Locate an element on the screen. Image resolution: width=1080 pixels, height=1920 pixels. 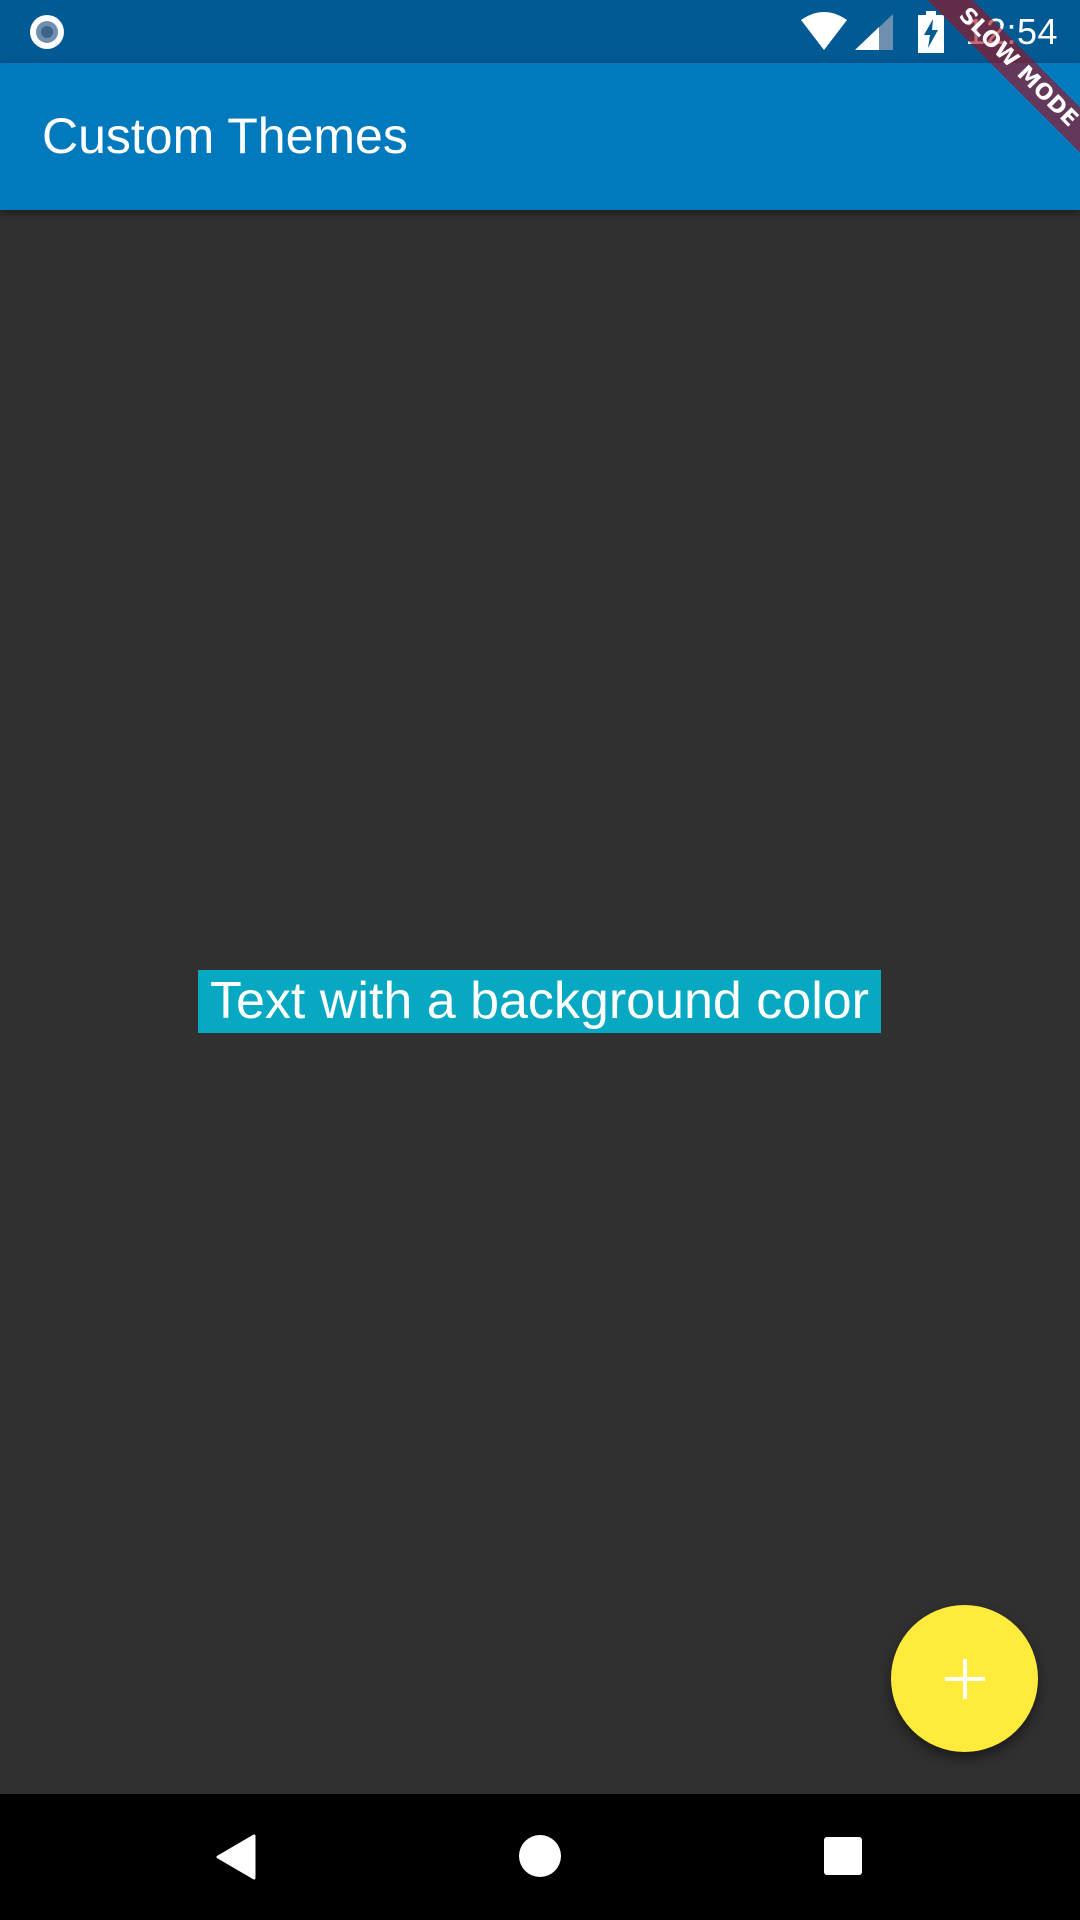
notification-circle-icon is located at coordinates (47, 32).